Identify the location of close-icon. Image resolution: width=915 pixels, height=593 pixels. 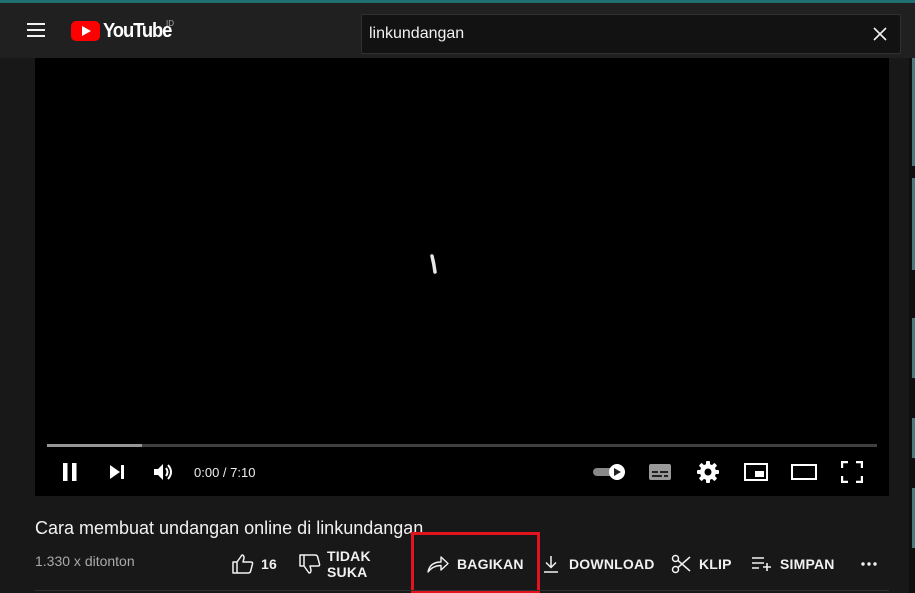
(880, 34).